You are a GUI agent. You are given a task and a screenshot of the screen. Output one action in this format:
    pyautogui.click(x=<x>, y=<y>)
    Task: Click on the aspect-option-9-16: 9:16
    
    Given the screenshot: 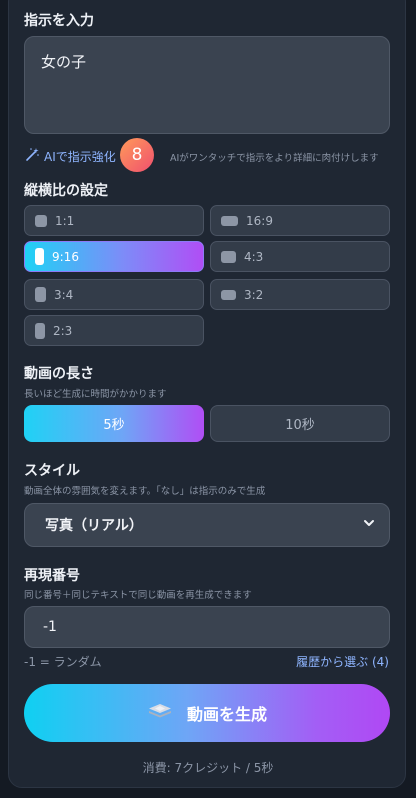 What is the action you would take?
    pyautogui.click(x=114, y=256)
    